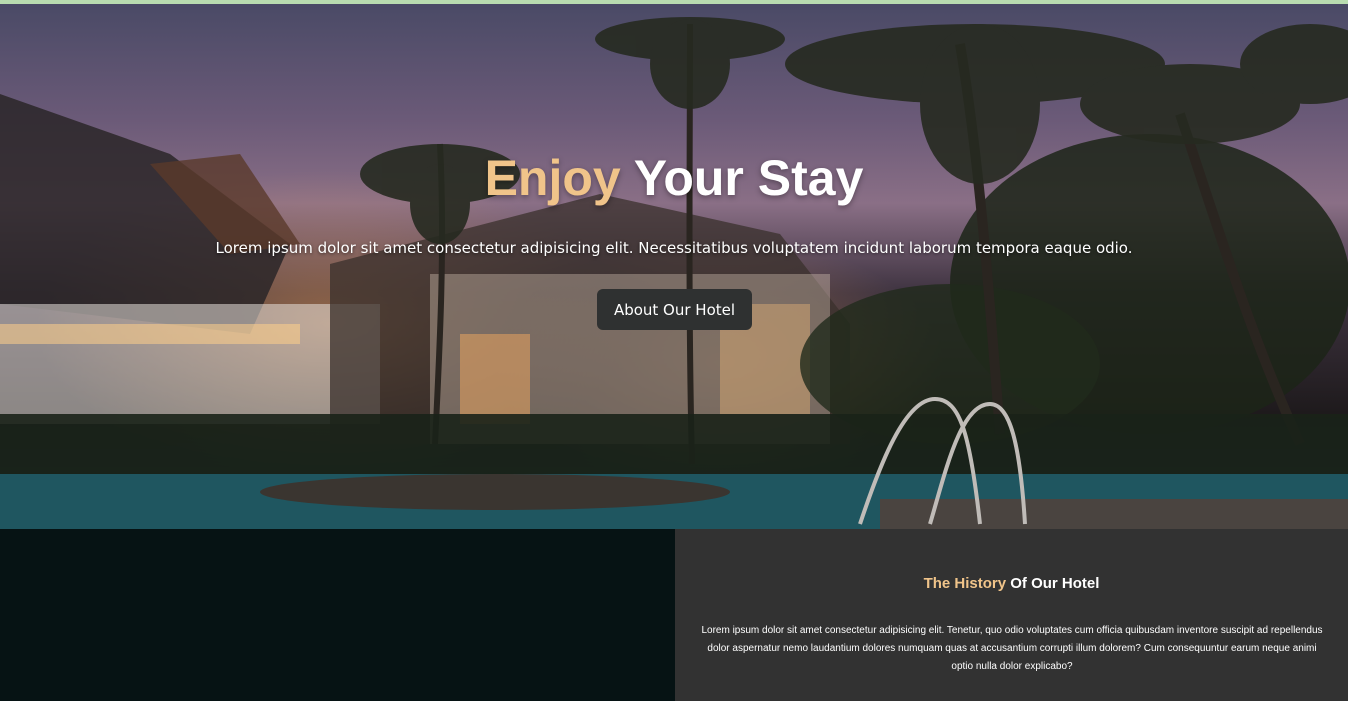 The image size is (1348, 701). What do you see at coordinates (337, 615) in the screenshot?
I see `history-image-panel` at bounding box center [337, 615].